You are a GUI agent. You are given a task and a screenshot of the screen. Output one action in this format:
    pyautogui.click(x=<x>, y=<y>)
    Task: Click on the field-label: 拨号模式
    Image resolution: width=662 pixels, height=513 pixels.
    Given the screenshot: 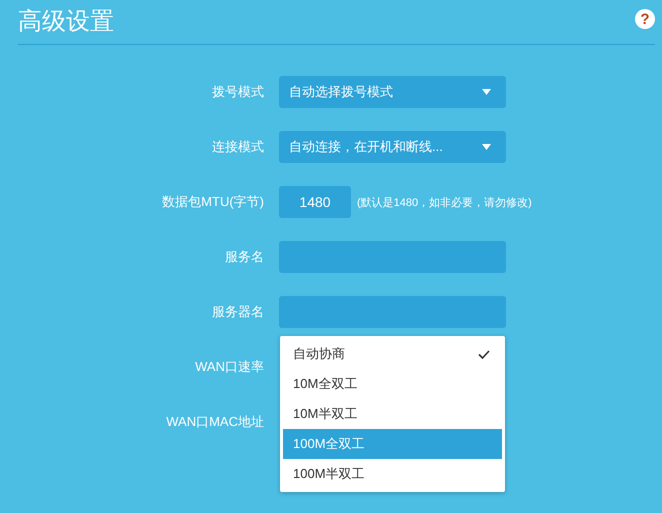 What is the action you would take?
    pyautogui.click(x=238, y=92)
    